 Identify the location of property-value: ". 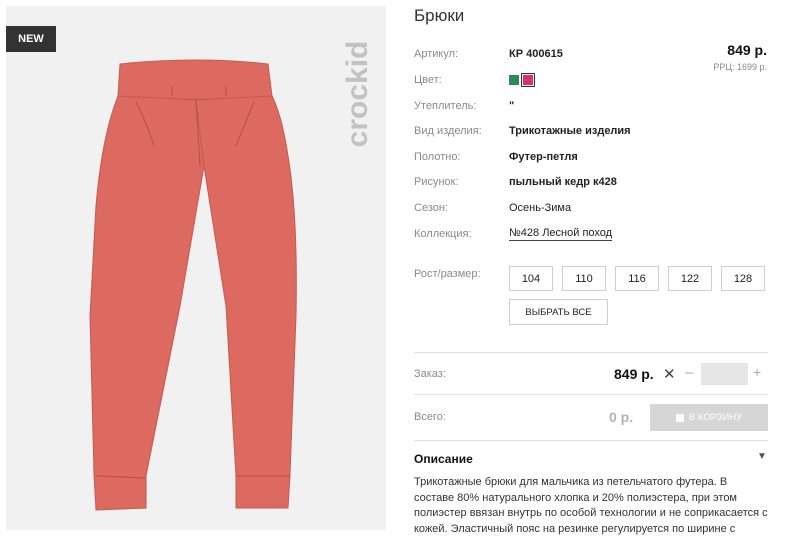
(512, 106).